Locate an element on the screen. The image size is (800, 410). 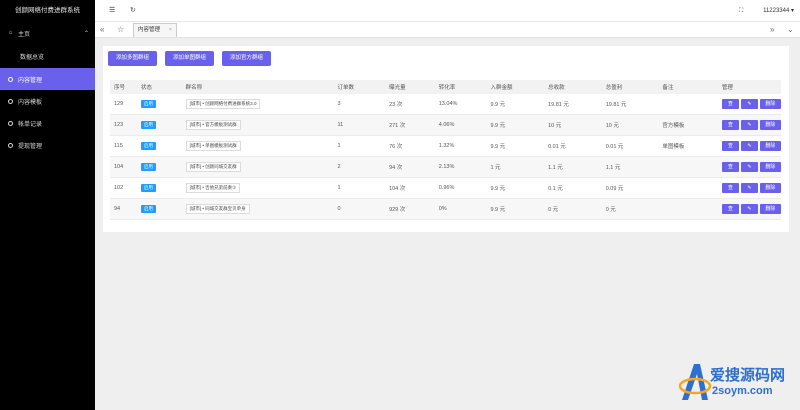
add-official-group-button: 添加官方群组 is located at coordinates (247, 58).